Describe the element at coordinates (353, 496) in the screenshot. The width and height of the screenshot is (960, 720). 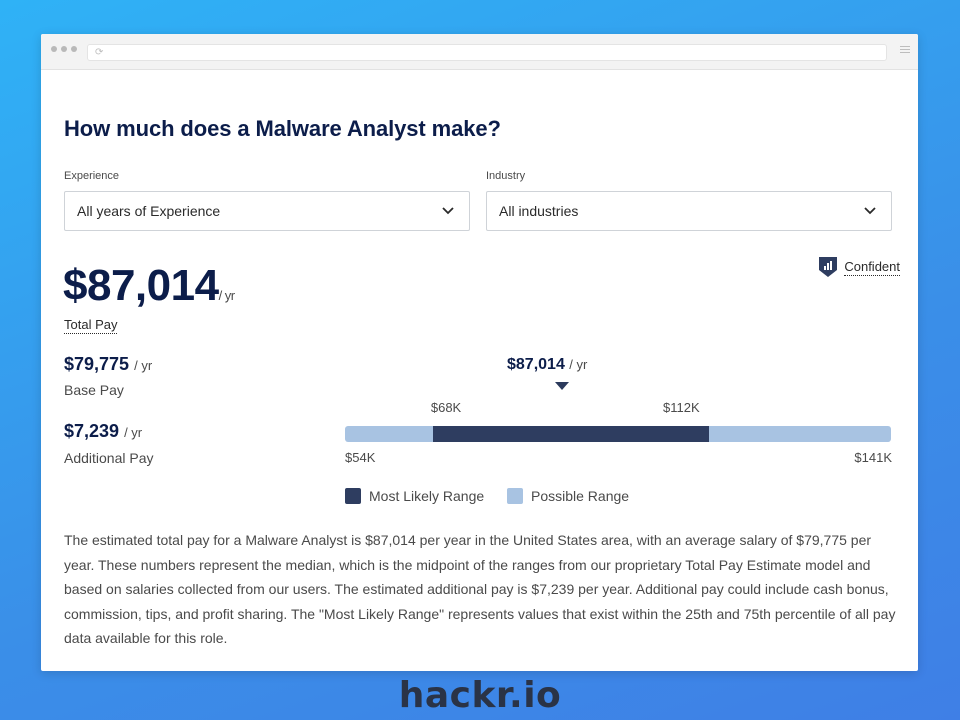
I see `legend-swatch-likely` at that location.